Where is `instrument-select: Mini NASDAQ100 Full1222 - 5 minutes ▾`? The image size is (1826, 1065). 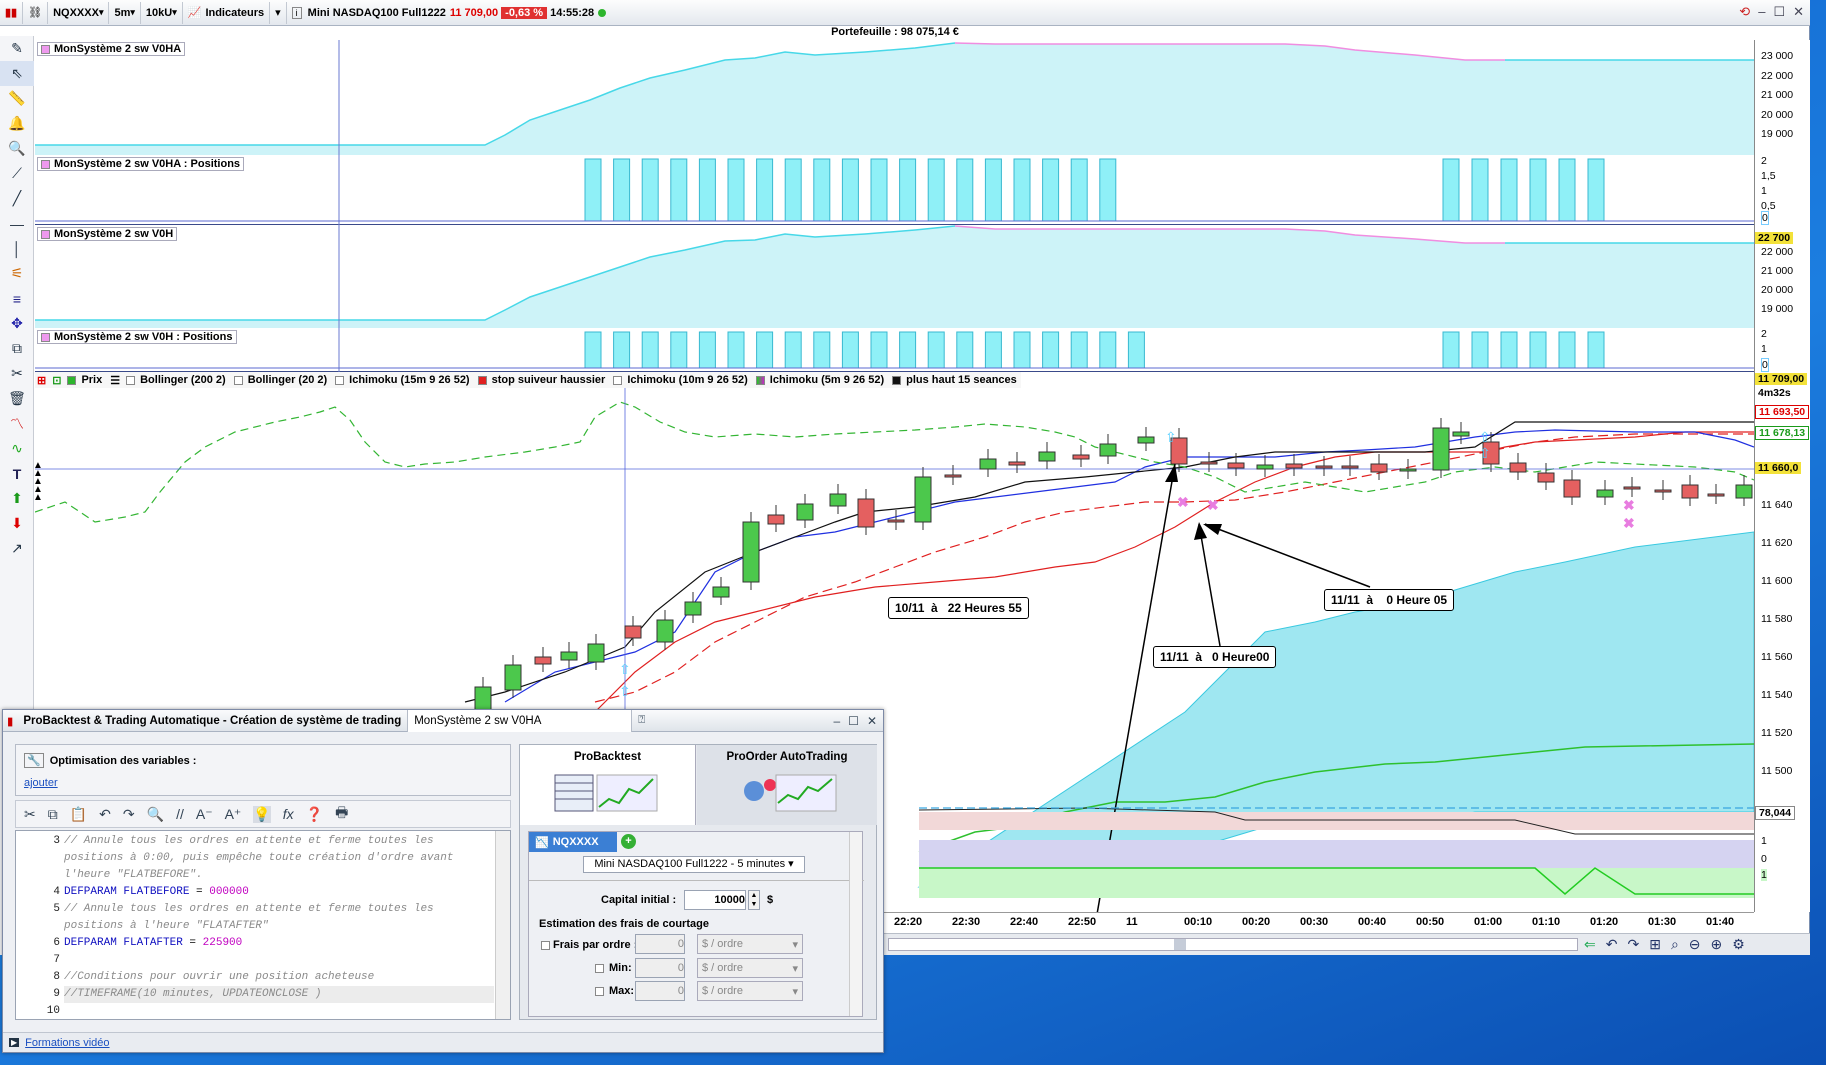
instrument-select: Mini NASDAQ100 Full1222 - 5 minutes ▾ is located at coordinates (694, 864).